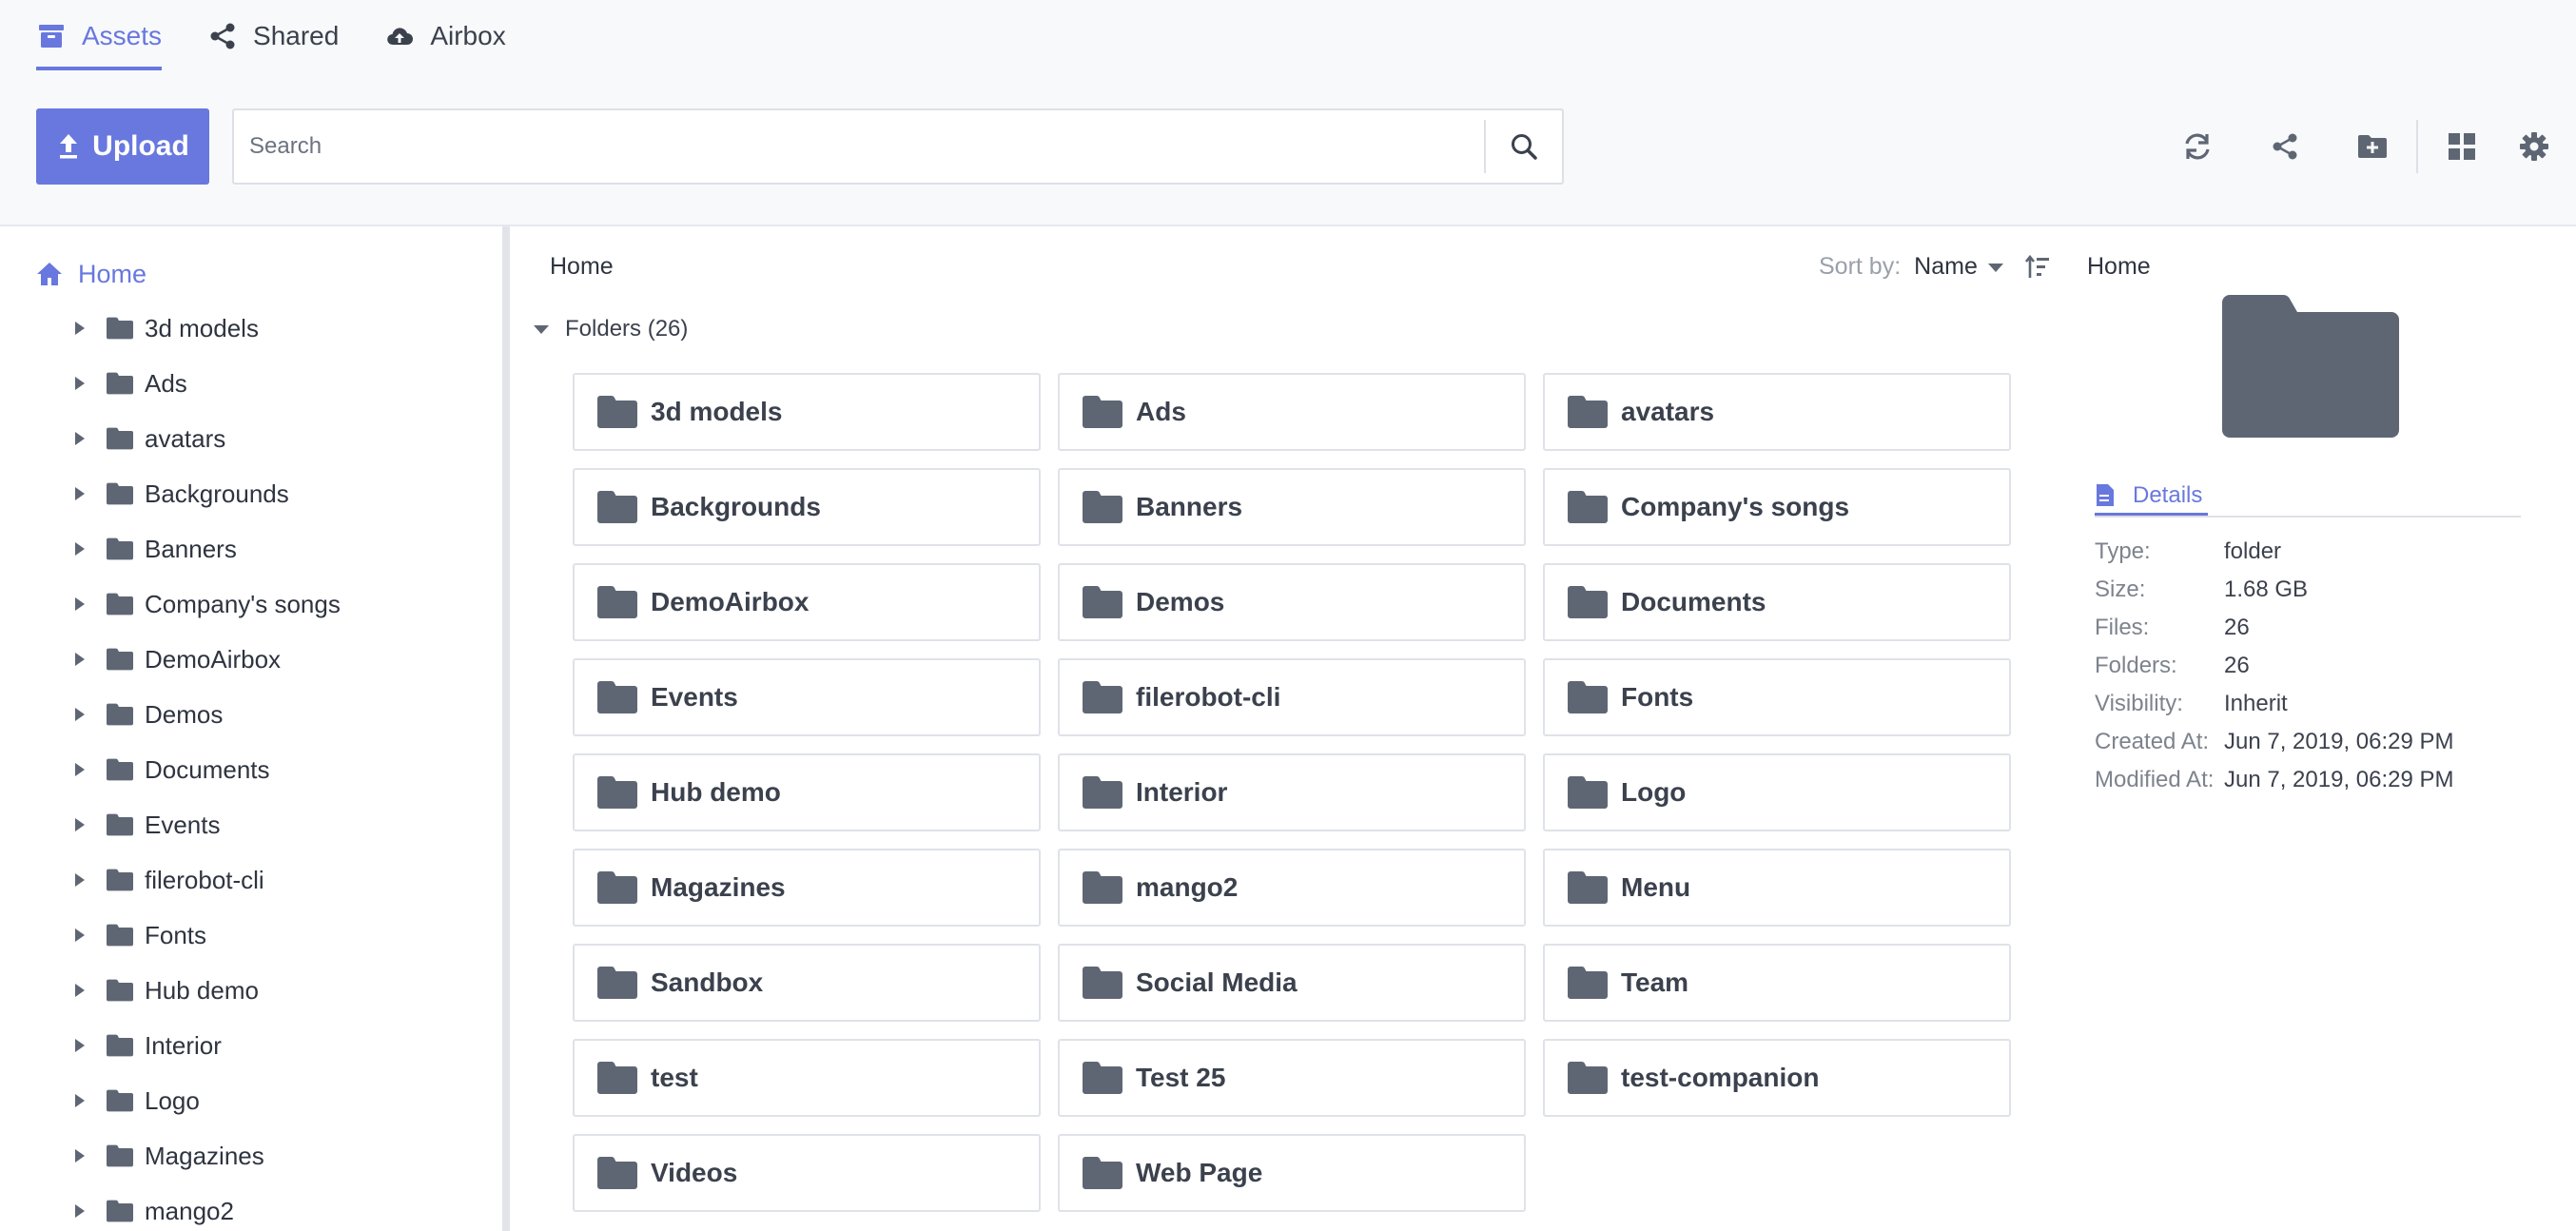 The width and height of the screenshot is (2576, 1231). I want to click on share-button, so click(2285, 146).